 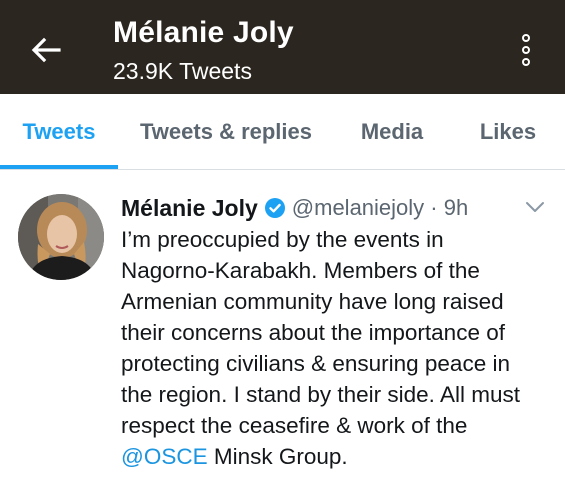 What do you see at coordinates (189, 208) in the screenshot?
I see `tweet-author-name: Mélanie Joly` at bounding box center [189, 208].